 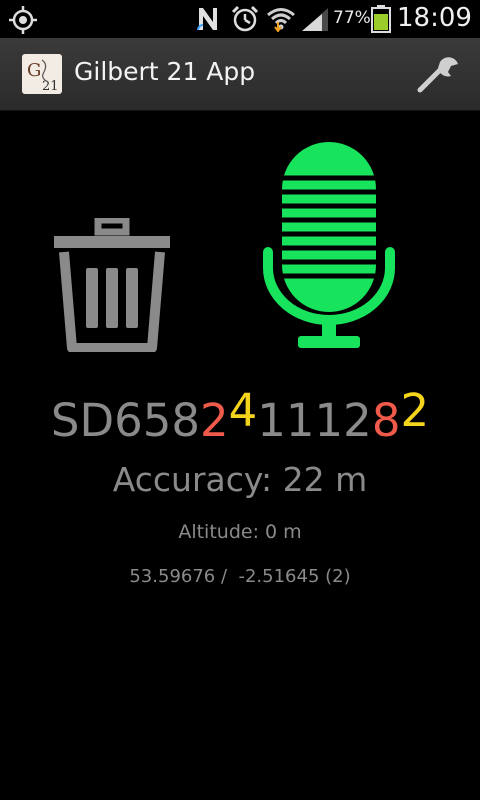 I want to click on app-logo-icon: G 21, so click(x=42, y=74).